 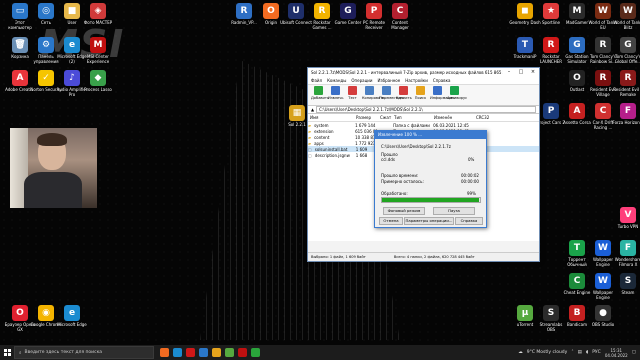 What do you see at coordinates (634, 352) in the screenshot?
I see `notifications-icon: ▢` at bounding box center [634, 352].